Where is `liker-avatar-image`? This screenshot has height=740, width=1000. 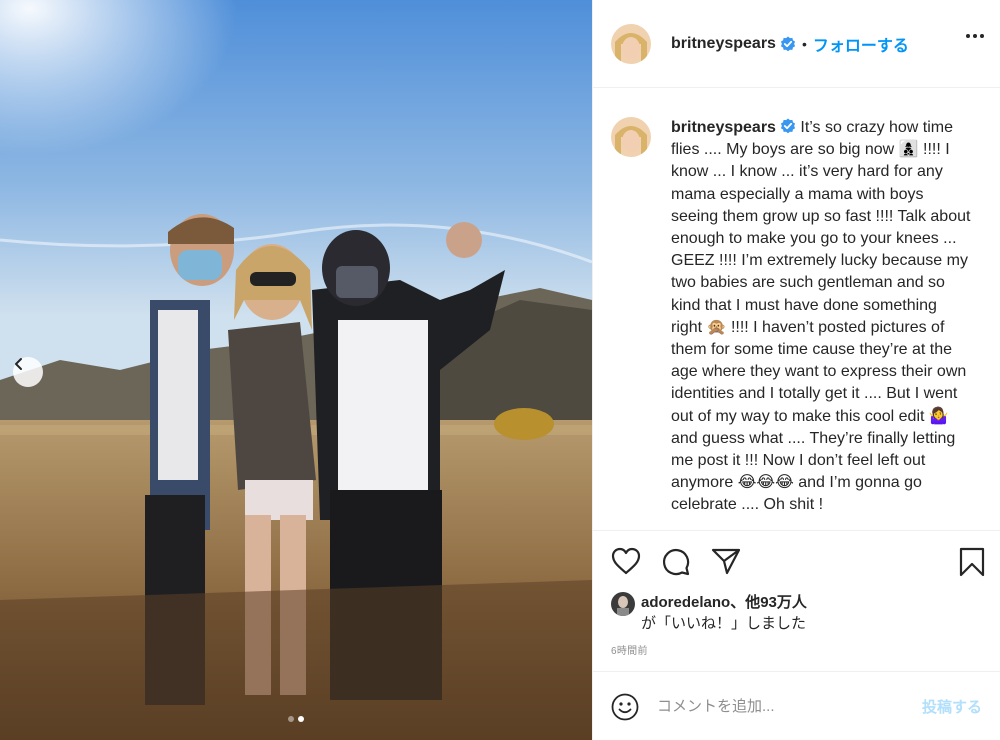 liker-avatar-image is located at coordinates (623, 604).